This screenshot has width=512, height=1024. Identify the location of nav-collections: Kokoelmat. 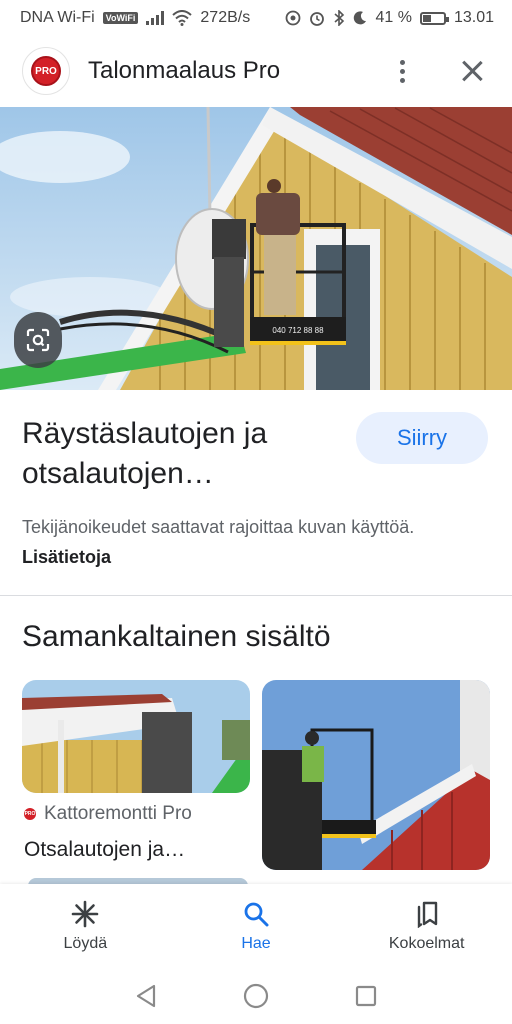
(426, 926).